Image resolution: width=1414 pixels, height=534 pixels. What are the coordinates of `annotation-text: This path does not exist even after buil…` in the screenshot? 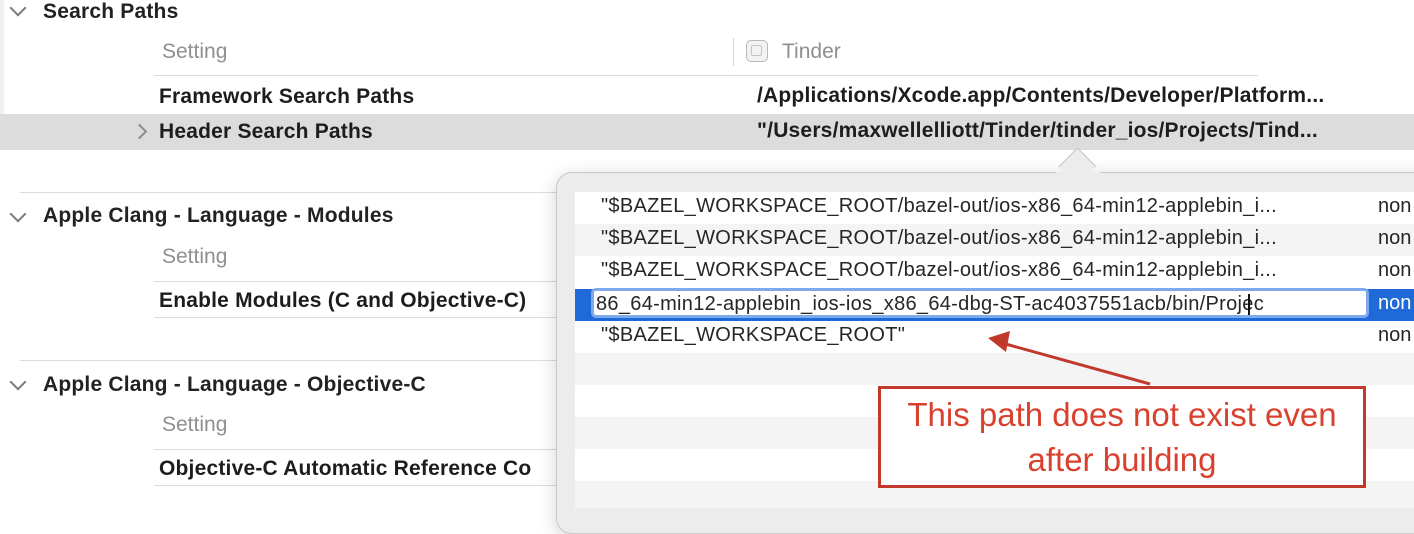 It's located at (1122, 437).